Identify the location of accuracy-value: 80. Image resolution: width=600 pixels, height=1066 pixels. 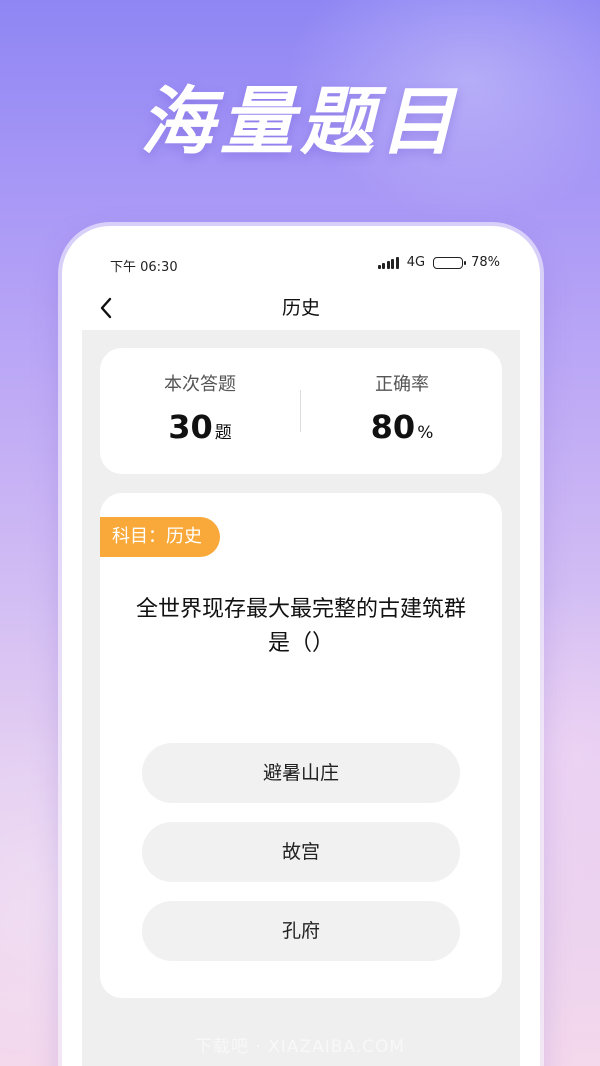
(393, 427).